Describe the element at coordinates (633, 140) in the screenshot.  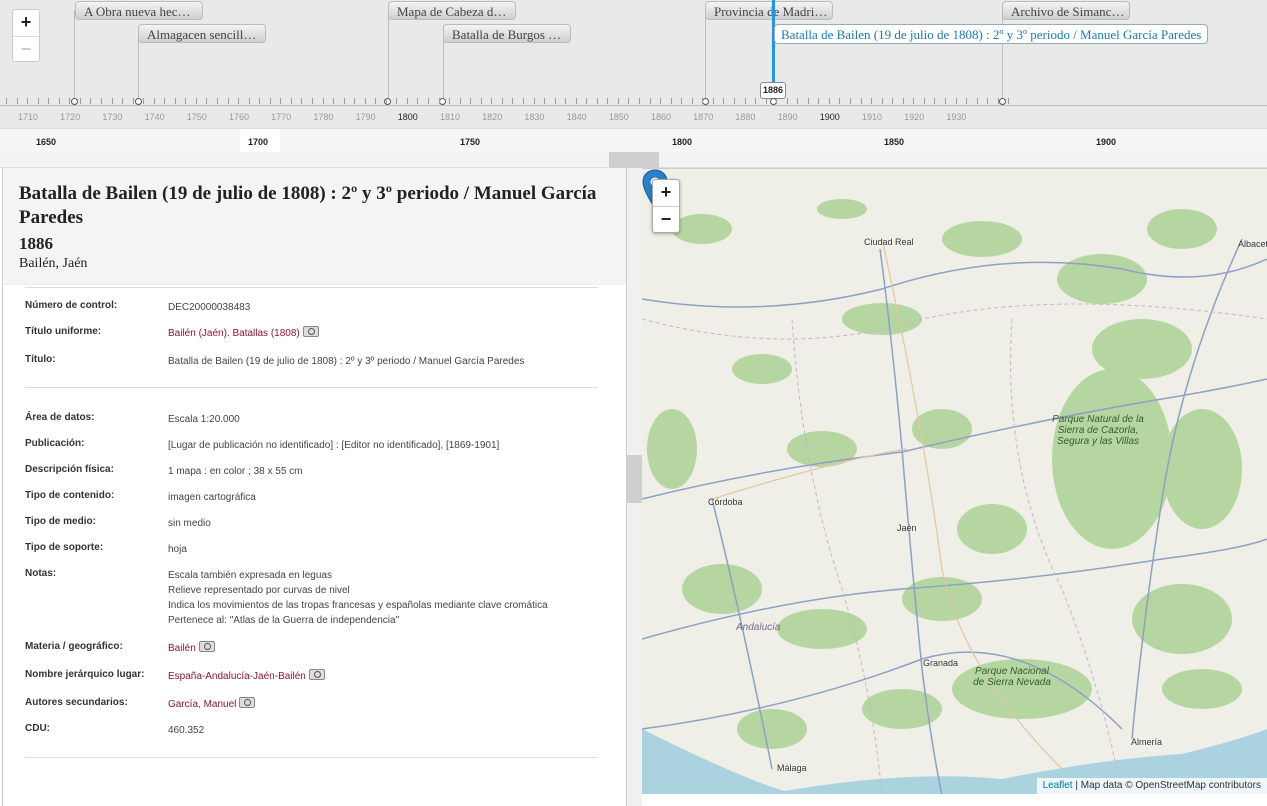
I see `timeline-overview-band: 1650 1700 1750 1800 1850 1900` at that location.